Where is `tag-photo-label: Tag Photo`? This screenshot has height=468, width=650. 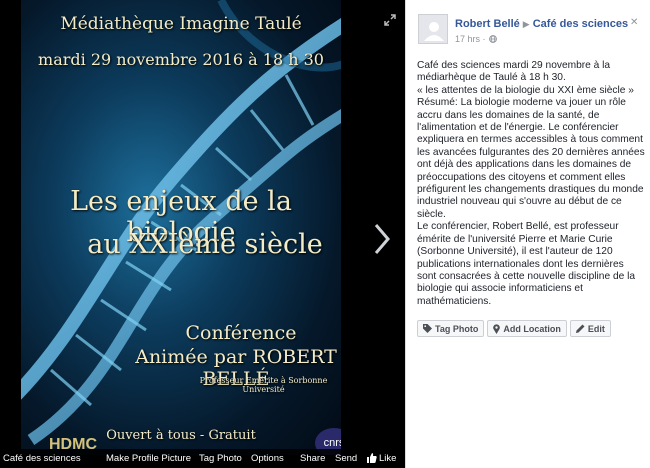 tag-photo-label: Tag Photo is located at coordinates (457, 328).